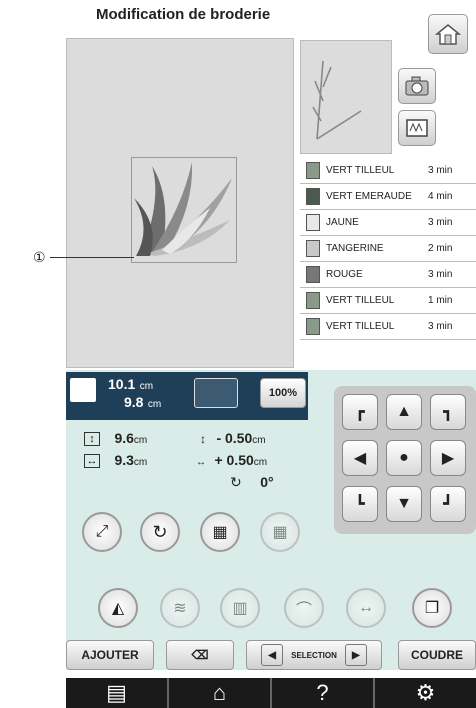 This screenshot has width=476, height=708. I want to click on resize-icon: ⤢, so click(102, 531).